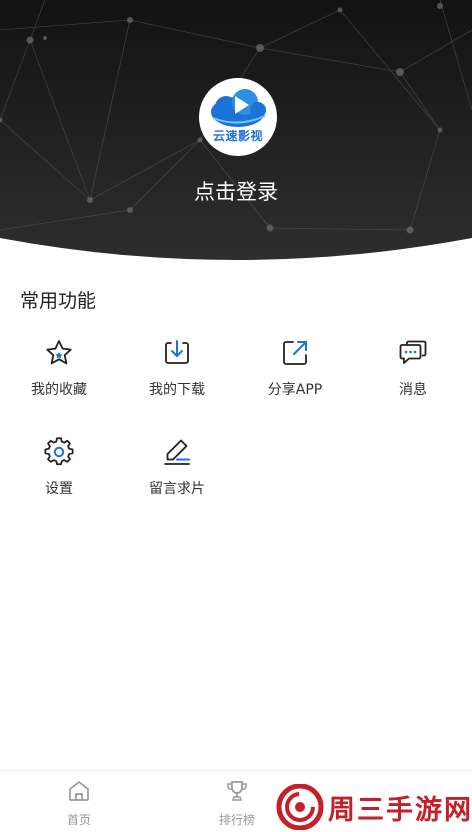  What do you see at coordinates (236, 191) in the screenshot?
I see `login-link: 点击登录` at bounding box center [236, 191].